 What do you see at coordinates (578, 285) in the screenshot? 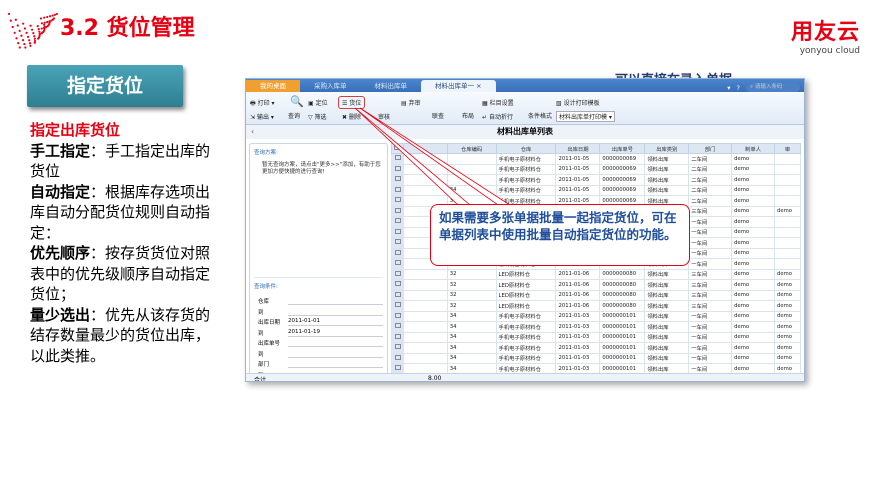
I see `table-cell: 2011-01-06` at bounding box center [578, 285].